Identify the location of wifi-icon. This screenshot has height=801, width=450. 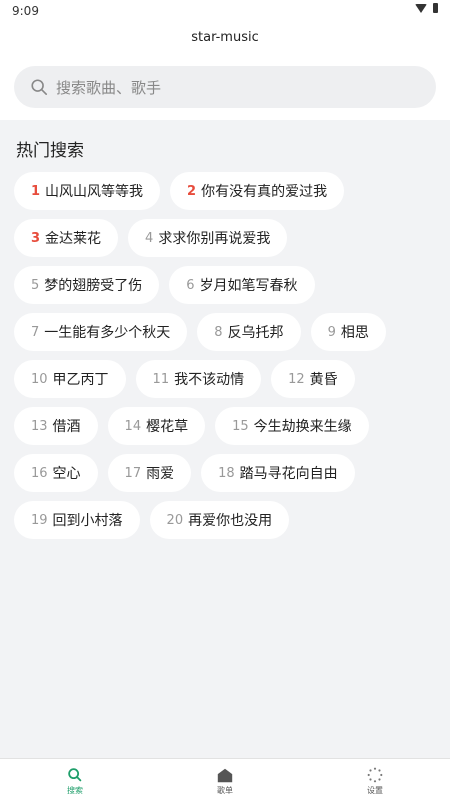
(421, 8).